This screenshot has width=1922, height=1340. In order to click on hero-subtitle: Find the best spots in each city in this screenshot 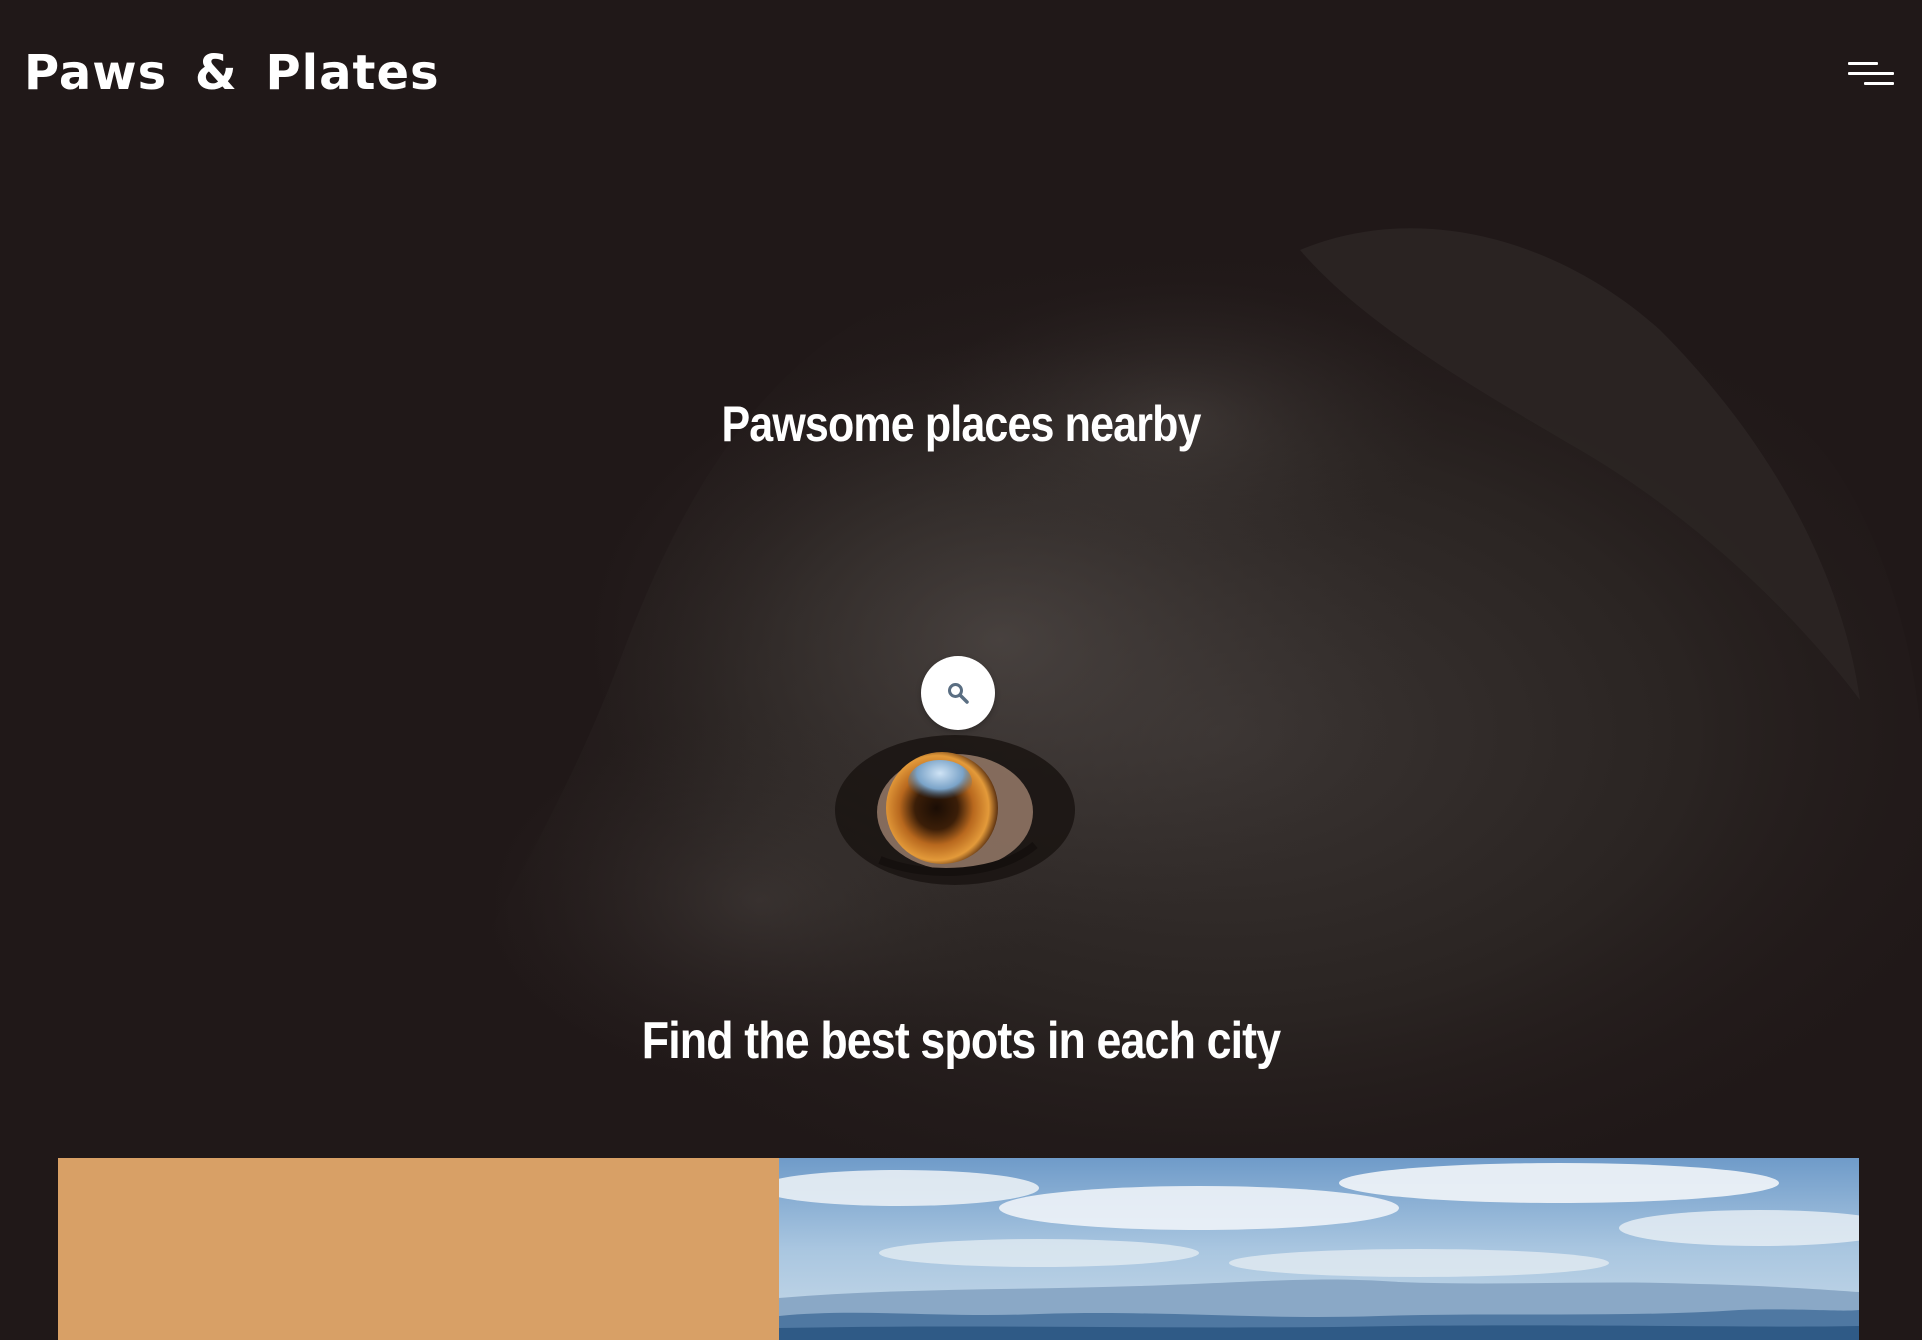, I will do `click(961, 1041)`.